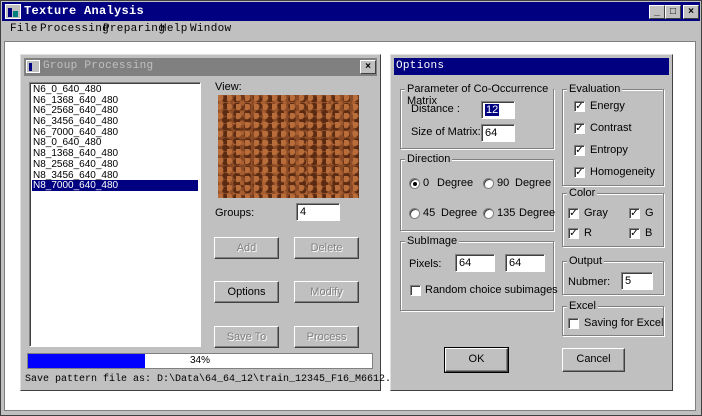 The image size is (702, 416). Describe the element at coordinates (613, 275) in the screenshot. I see `output-group: Output Nubmer: 5` at that location.